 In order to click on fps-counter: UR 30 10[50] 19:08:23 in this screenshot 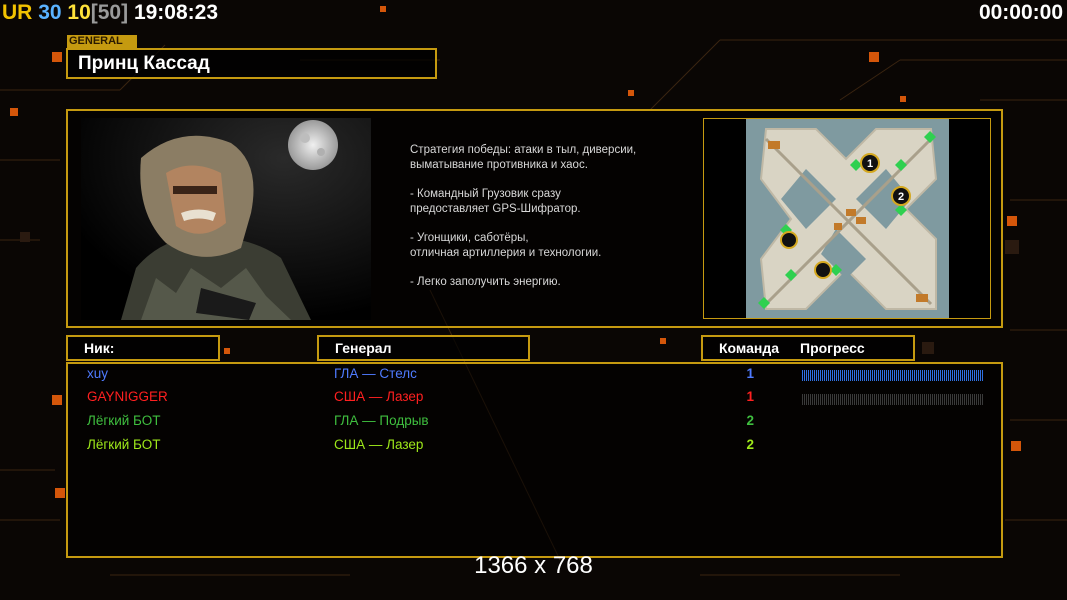, I will do `click(110, 13)`.